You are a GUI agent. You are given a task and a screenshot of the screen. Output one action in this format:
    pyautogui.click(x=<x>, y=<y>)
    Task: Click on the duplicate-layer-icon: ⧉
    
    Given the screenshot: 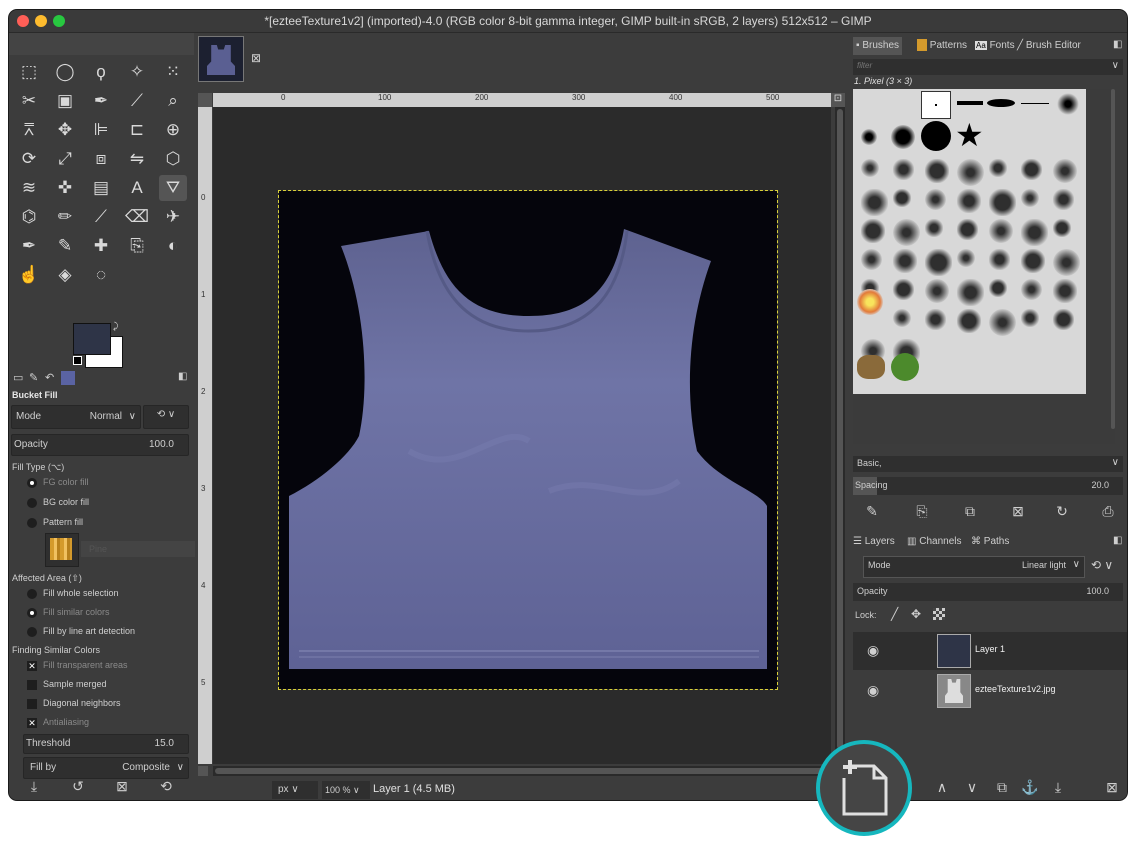 What is the action you would take?
    pyautogui.click(x=1002, y=787)
    